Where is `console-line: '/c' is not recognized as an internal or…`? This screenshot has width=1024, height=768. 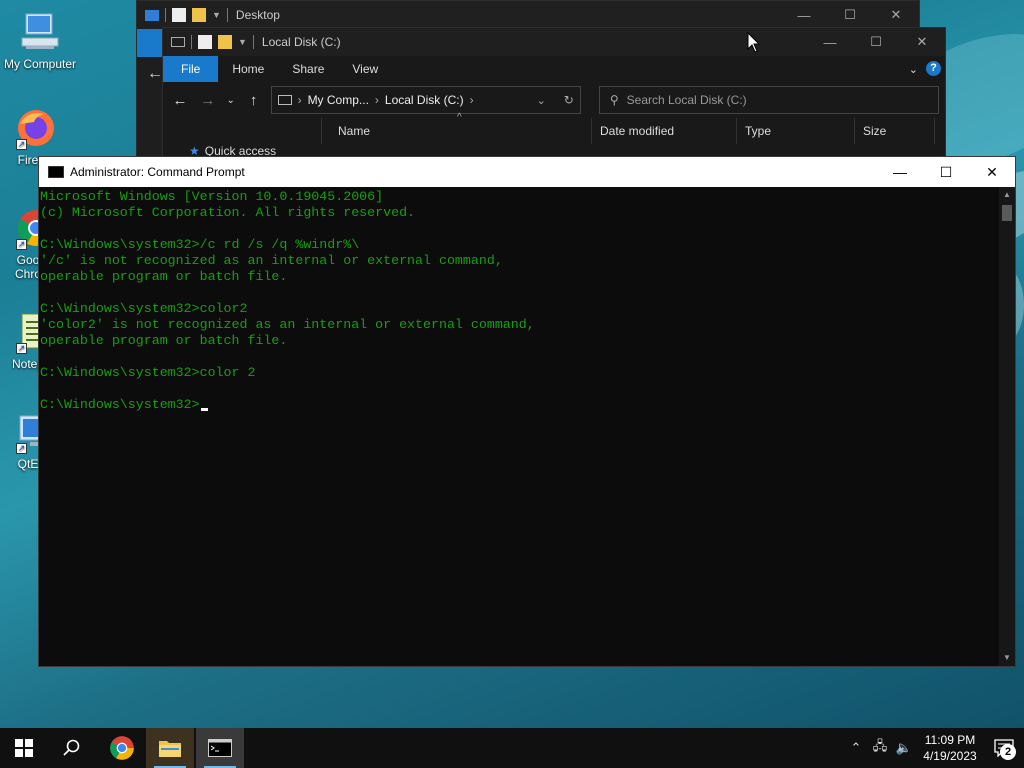 console-line: '/c' is not recognized as an internal or… is located at coordinates (271, 260).